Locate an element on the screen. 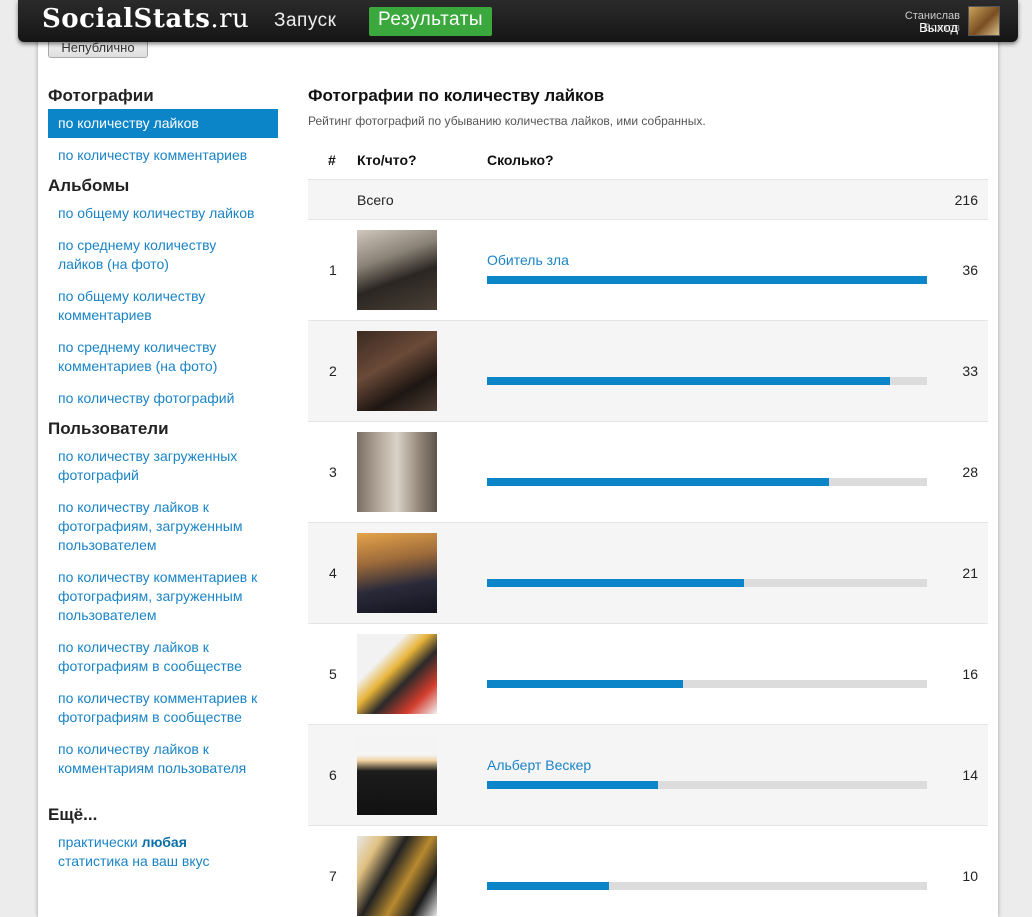 The image size is (1032, 917). logo-main: SocialStats is located at coordinates (126, 19).